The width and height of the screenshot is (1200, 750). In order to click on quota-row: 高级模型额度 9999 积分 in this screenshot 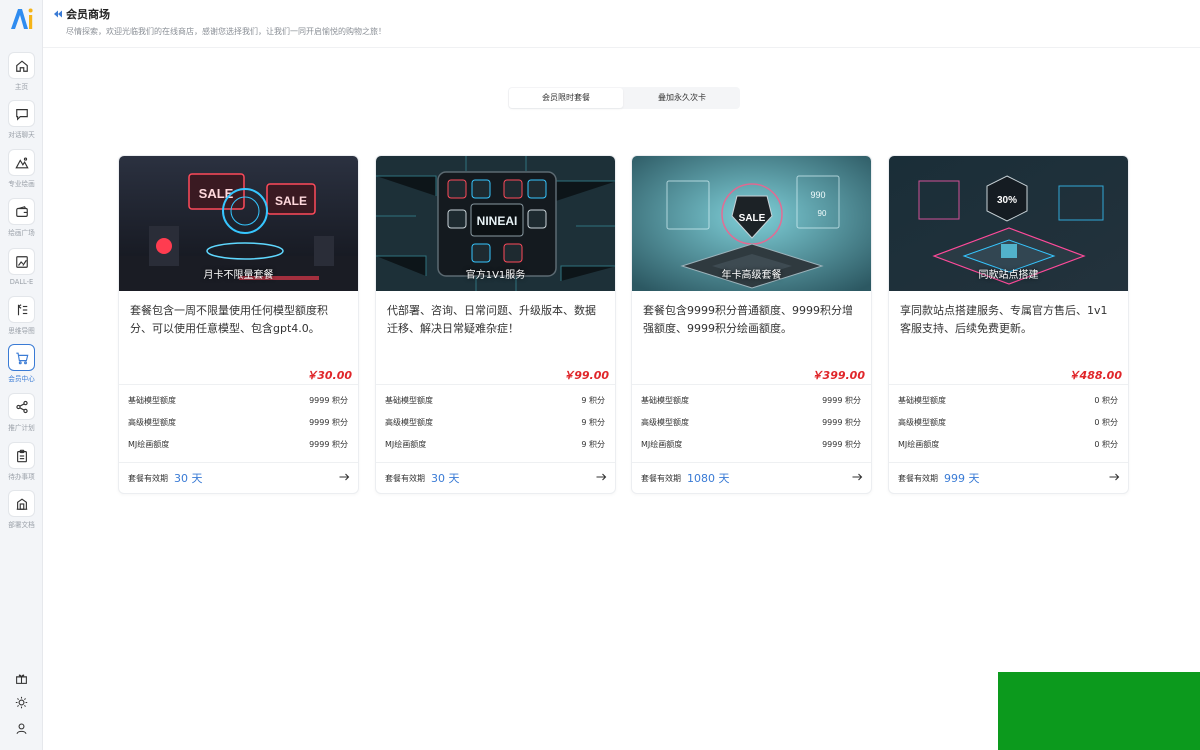, I will do `click(751, 423)`.